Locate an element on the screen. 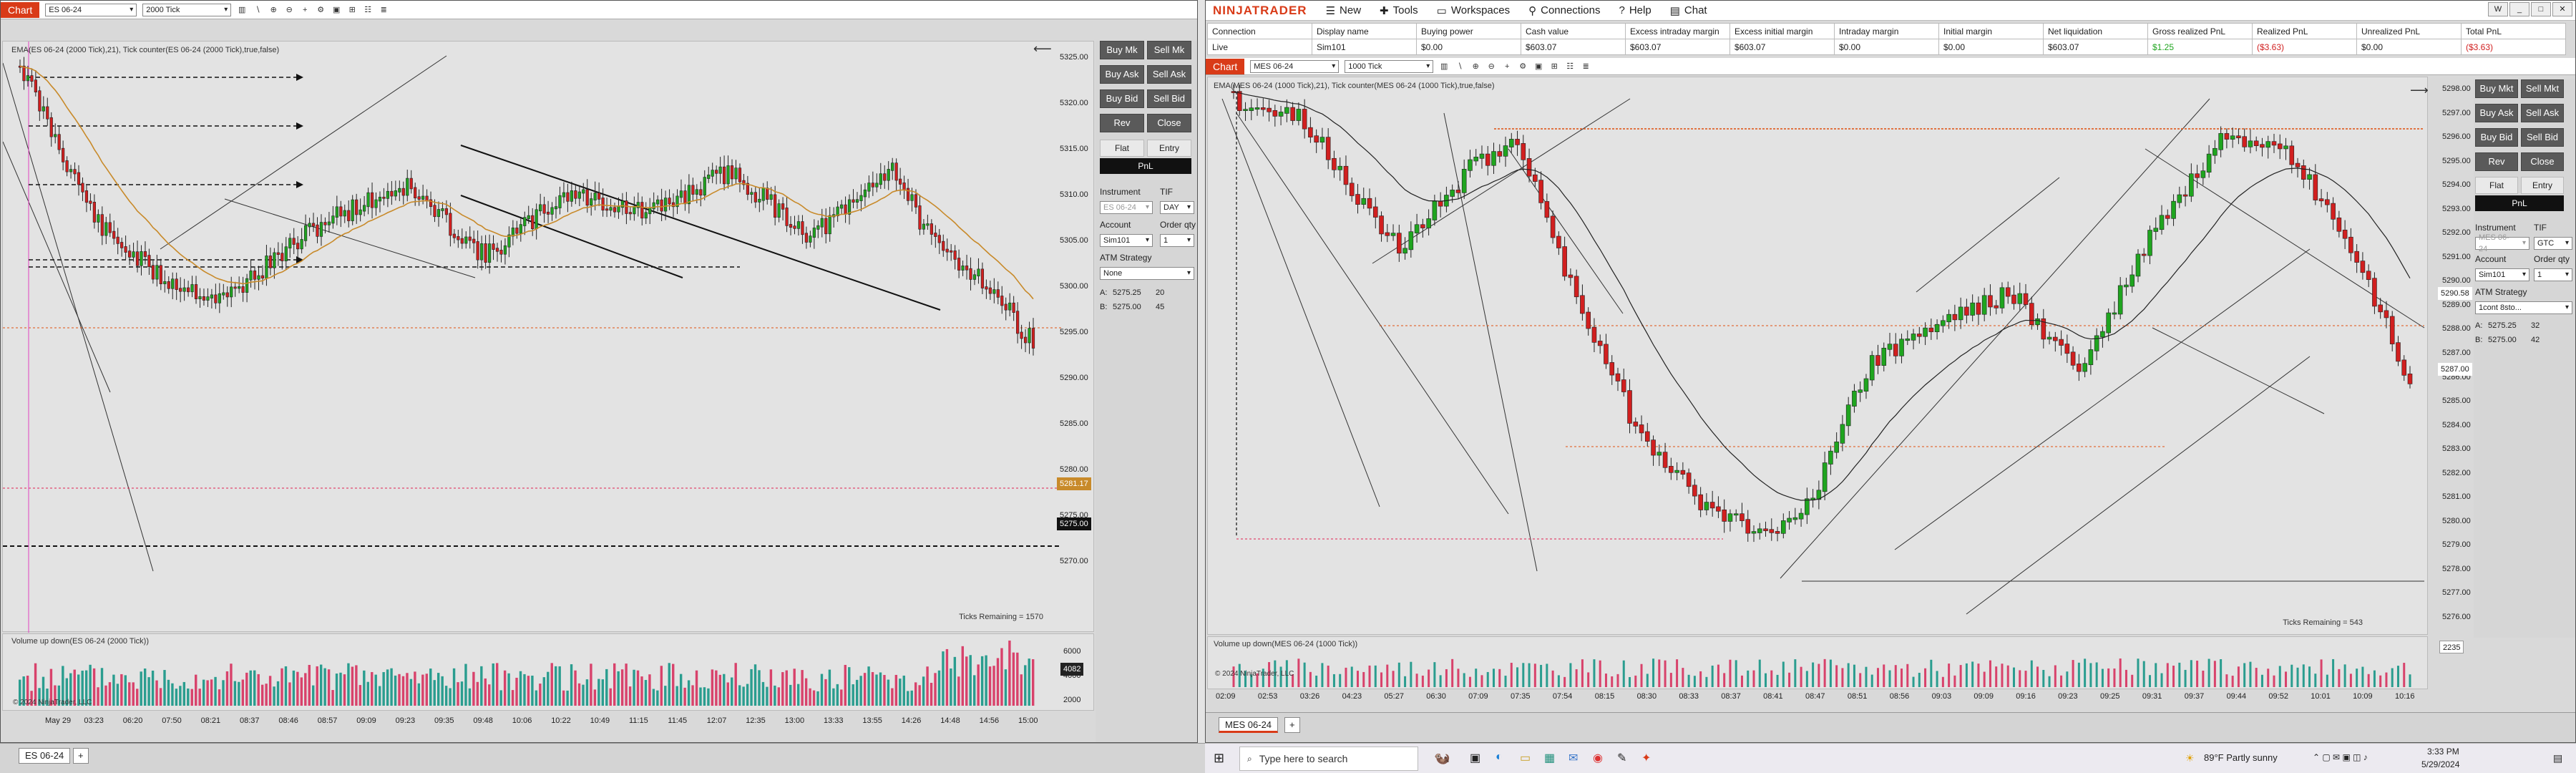 This screenshot has height=773, width=2576. r-strategy-icon: ▣ is located at coordinates (1538, 67).